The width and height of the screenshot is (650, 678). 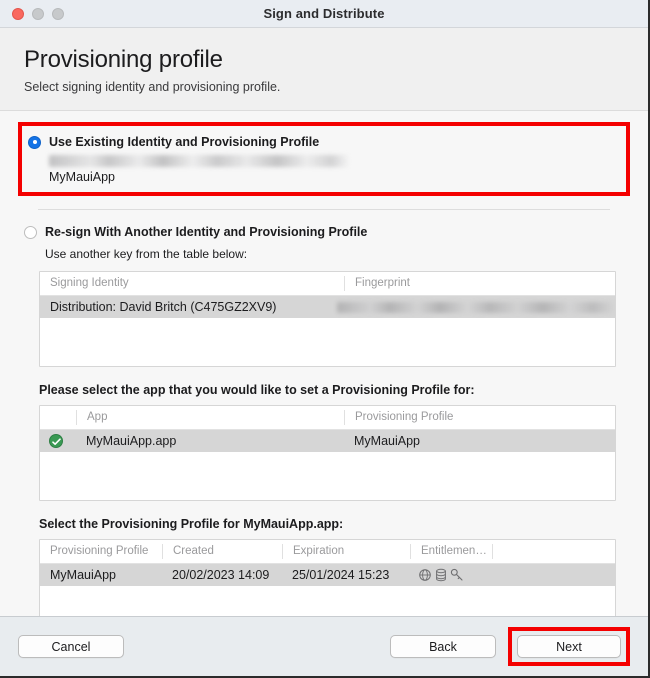 What do you see at coordinates (479, 284) in the screenshot?
I see `column-fingerprint: Fingerprint` at bounding box center [479, 284].